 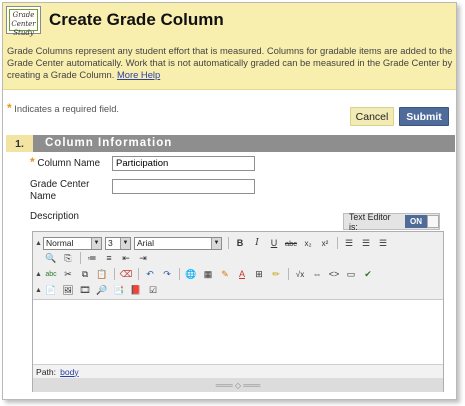 I want to click on copy-icon: ⧉, so click(x=85, y=274).